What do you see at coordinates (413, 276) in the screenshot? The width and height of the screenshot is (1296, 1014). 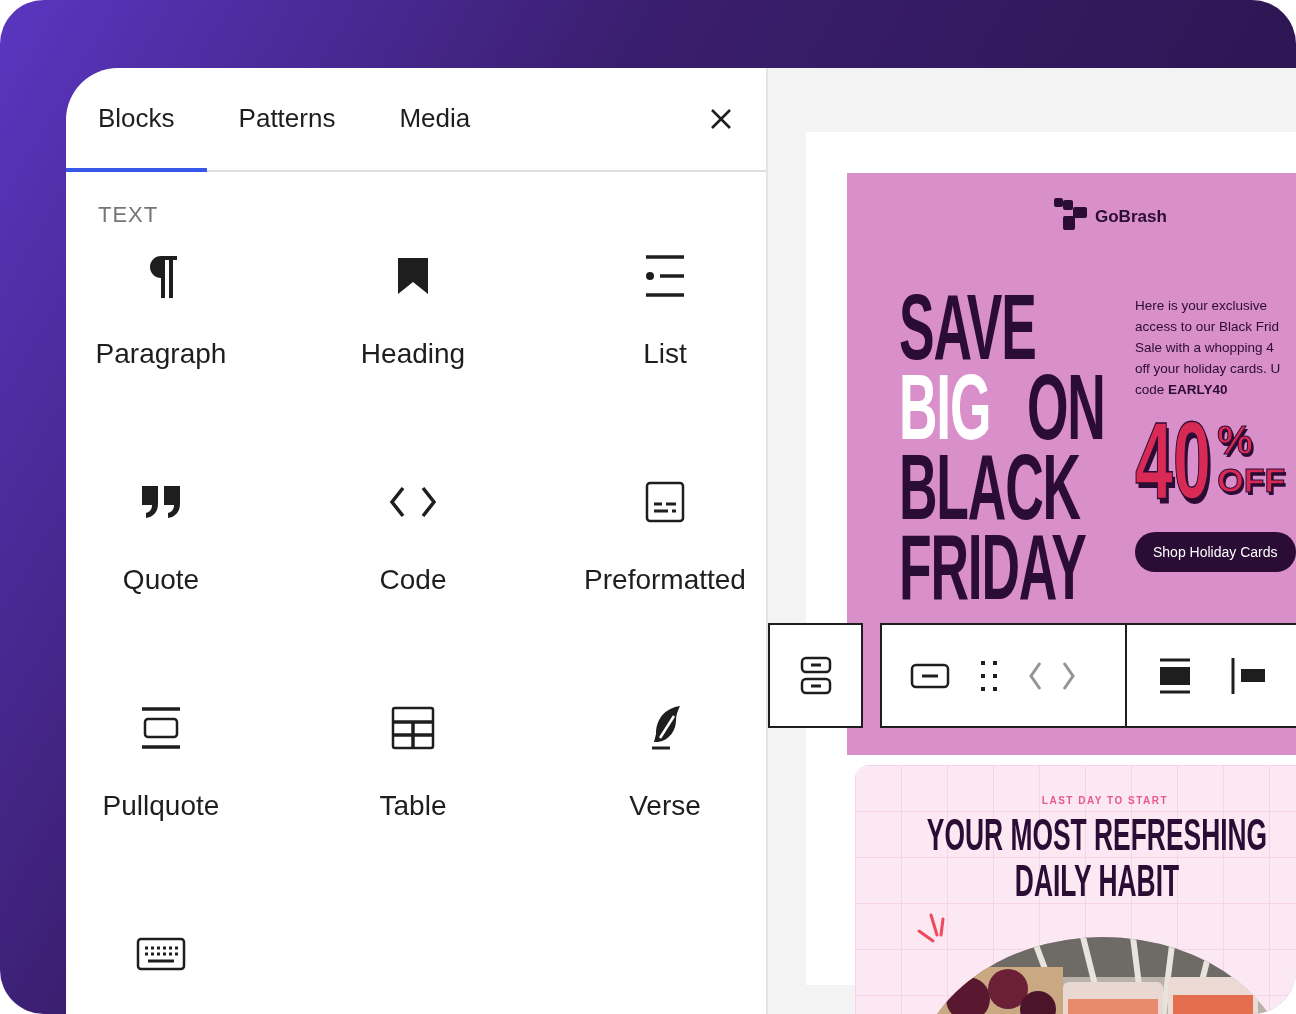 I see `bookmark-icon` at bounding box center [413, 276].